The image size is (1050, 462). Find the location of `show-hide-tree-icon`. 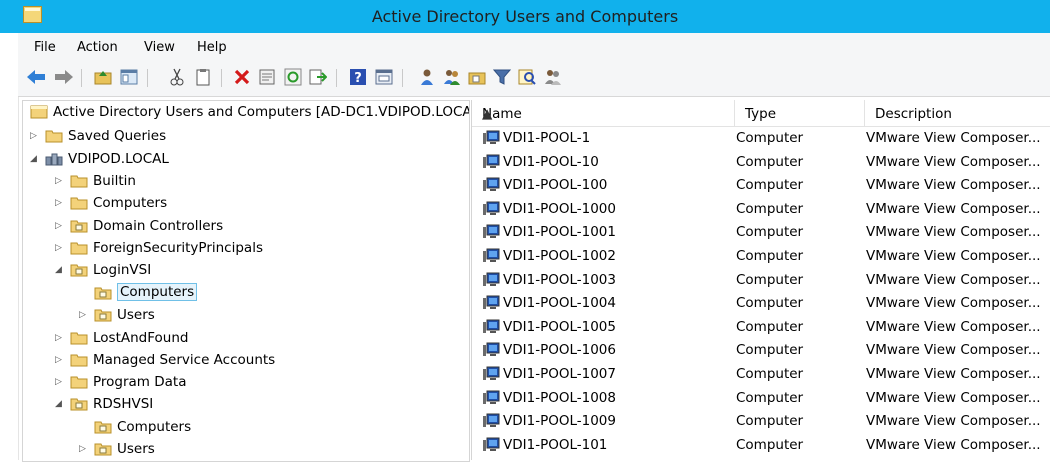

show-hide-tree-icon is located at coordinates (129, 77).